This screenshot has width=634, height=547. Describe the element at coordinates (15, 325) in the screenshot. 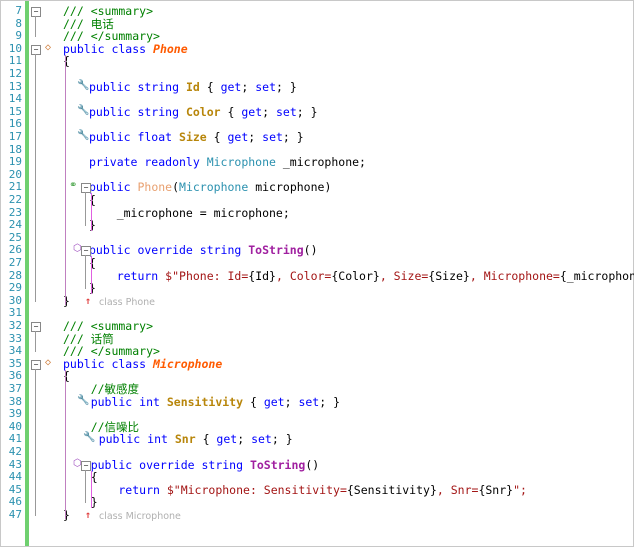

I see `line-number: 32` at that location.